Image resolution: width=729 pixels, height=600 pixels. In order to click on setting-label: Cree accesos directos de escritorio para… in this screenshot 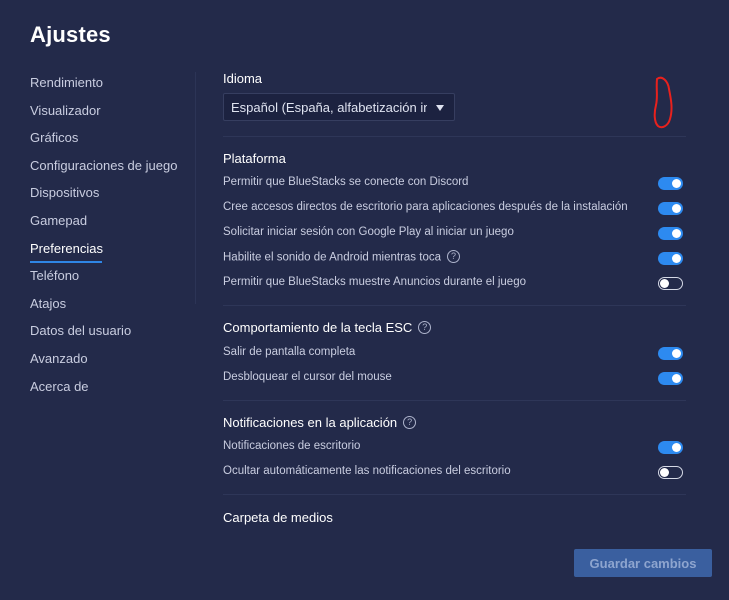, I will do `click(425, 207)`.